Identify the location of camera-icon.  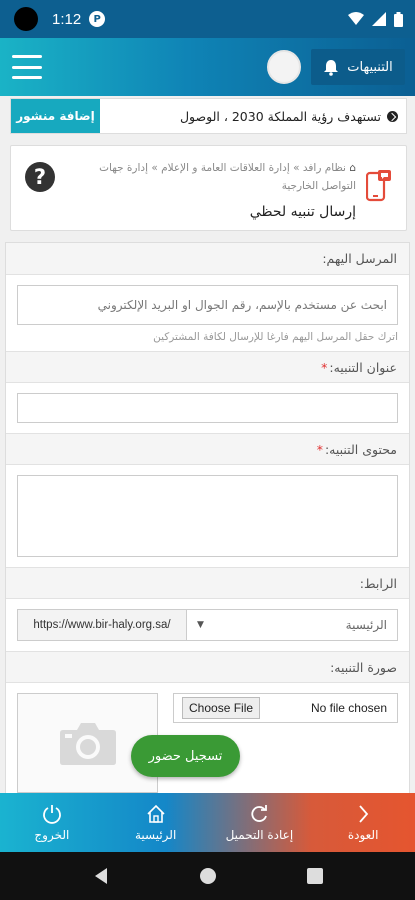
(87, 744).